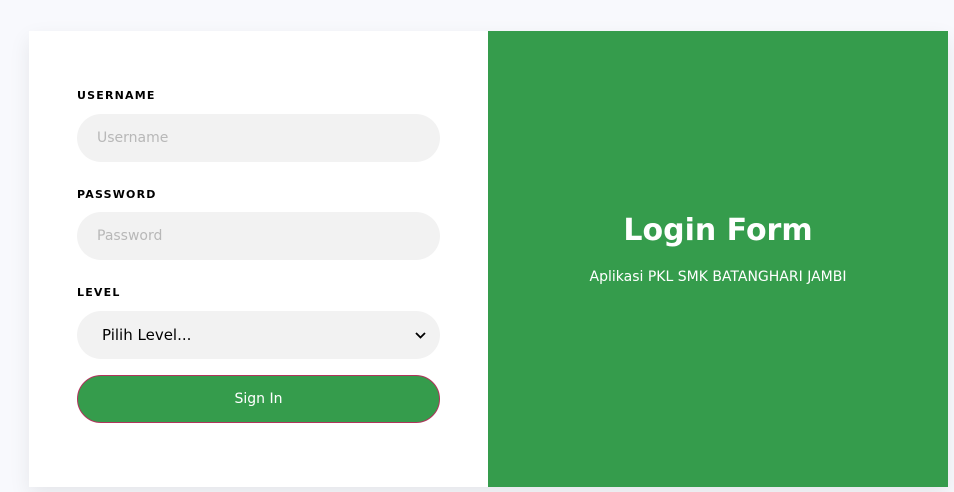 The height and width of the screenshot is (492, 954). Describe the element at coordinates (117, 194) in the screenshot. I see `password-label: PASSWORD` at that location.